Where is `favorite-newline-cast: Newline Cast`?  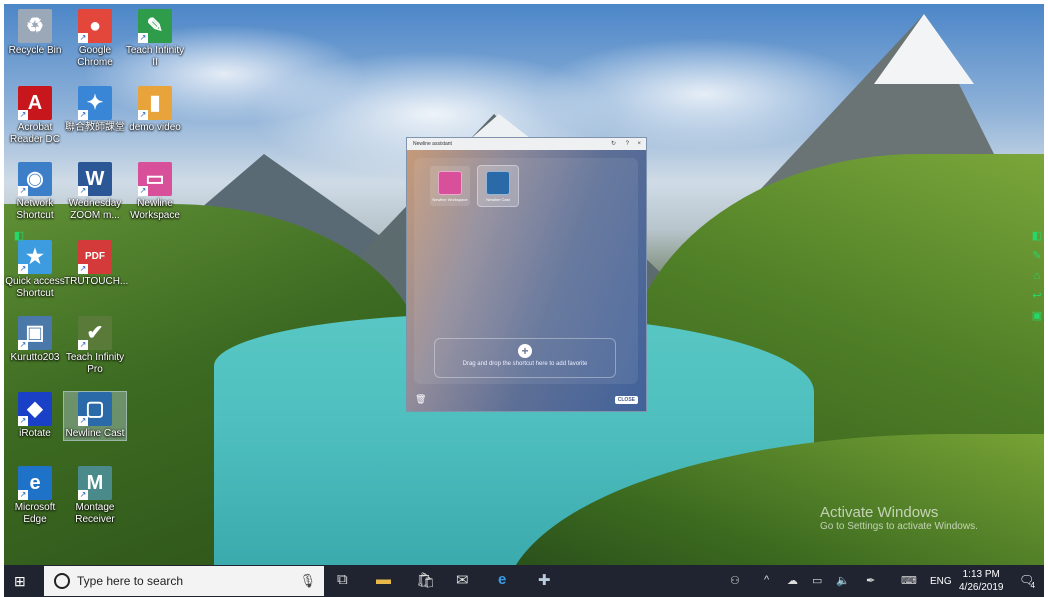 favorite-newline-cast: Newline Cast is located at coordinates (498, 186).